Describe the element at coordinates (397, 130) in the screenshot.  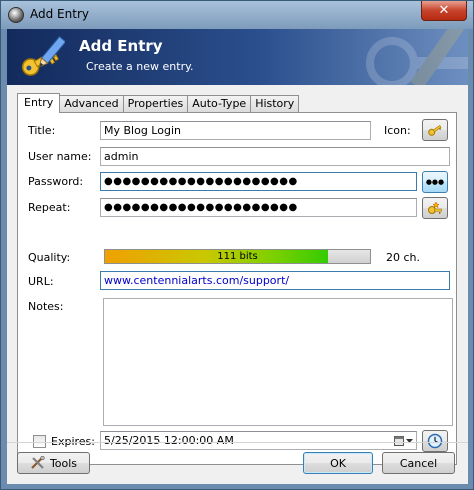
I see `icon-label: Icon:` at that location.